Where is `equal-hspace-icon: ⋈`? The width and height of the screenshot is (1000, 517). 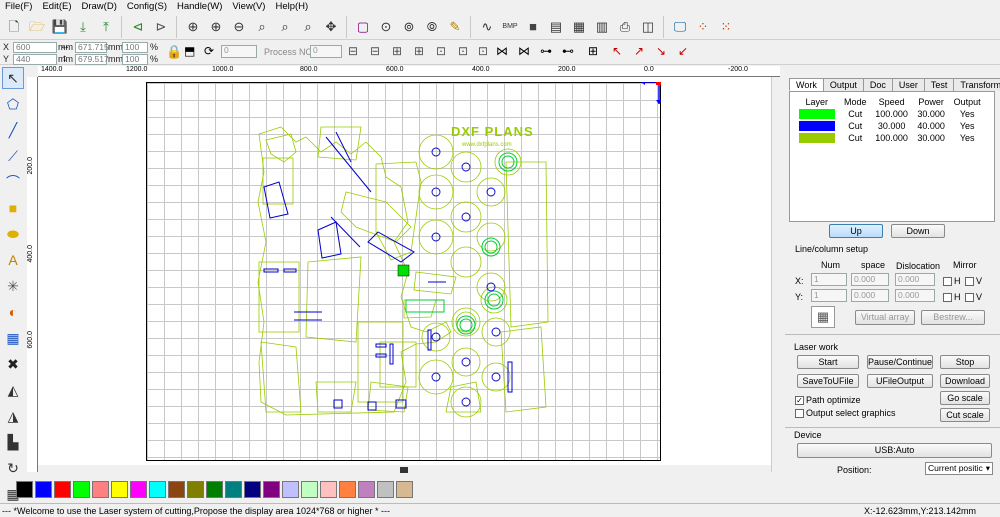
equal-hspace-icon: ⋈ is located at coordinates (502, 51).